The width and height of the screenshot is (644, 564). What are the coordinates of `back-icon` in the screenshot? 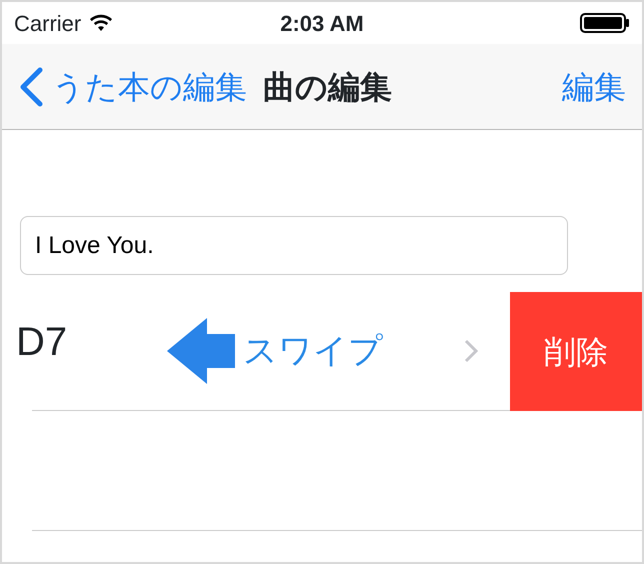 It's located at (31, 86).